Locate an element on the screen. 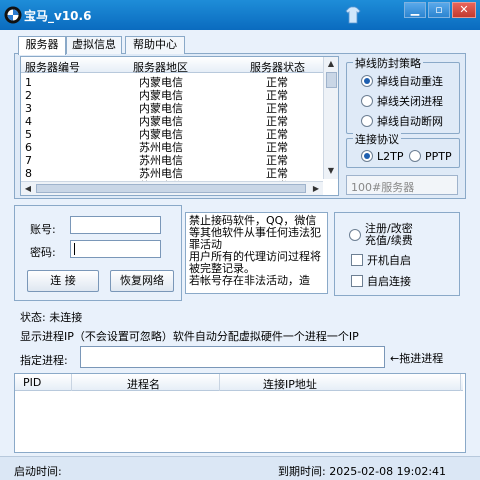 This screenshot has height=480, width=480. account-input is located at coordinates (115, 225).